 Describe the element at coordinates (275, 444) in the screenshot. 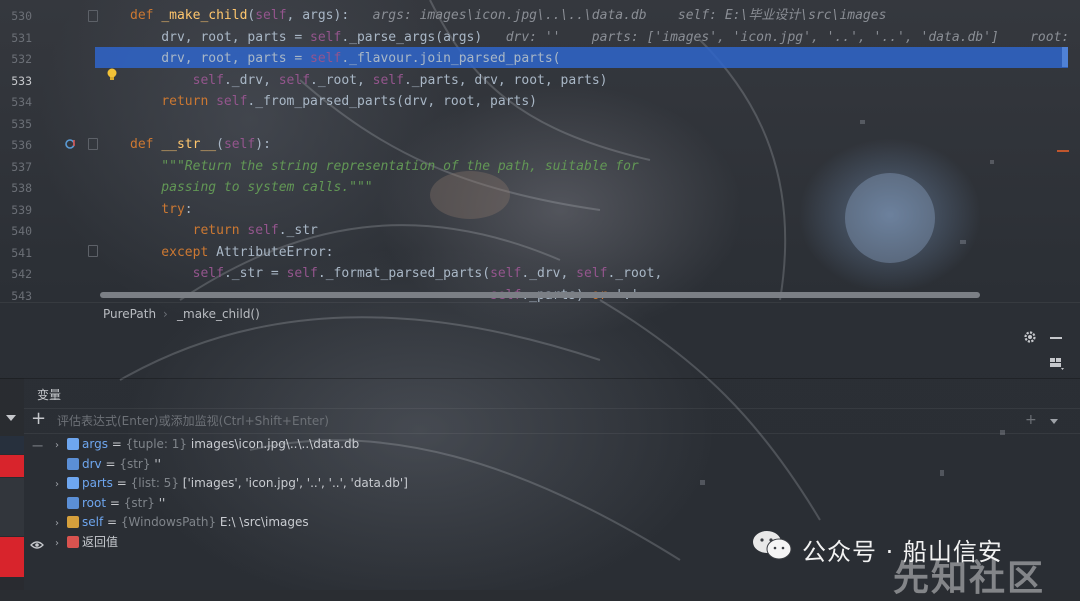

I see `variable-value: images\icon.jpg\..\..\data.db` at that location.